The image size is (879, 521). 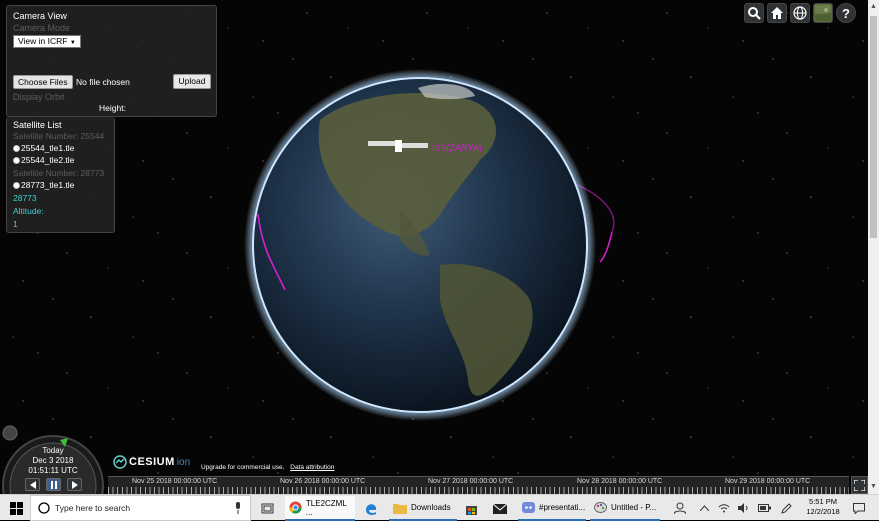 I want to click on play-icon, so click(x=74, y=484).